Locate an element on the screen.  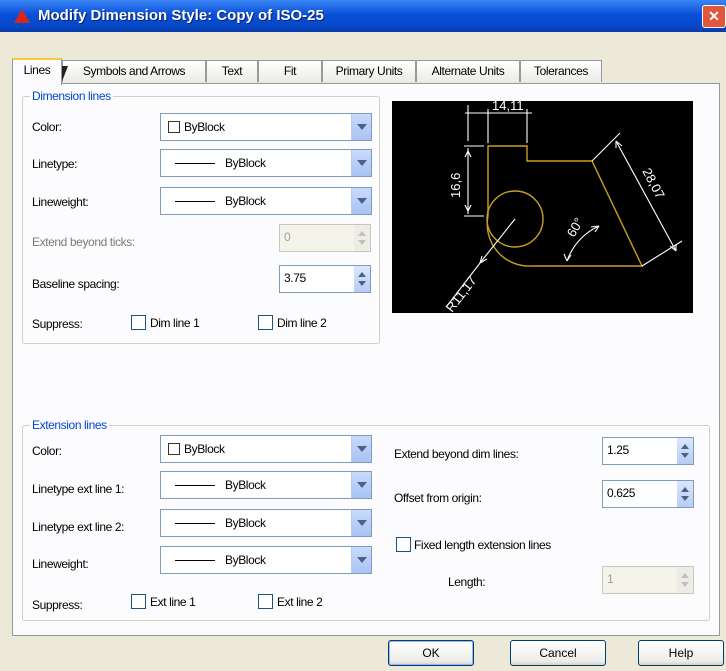
fixed-length-checkbox is located at coordinates (403, 544).